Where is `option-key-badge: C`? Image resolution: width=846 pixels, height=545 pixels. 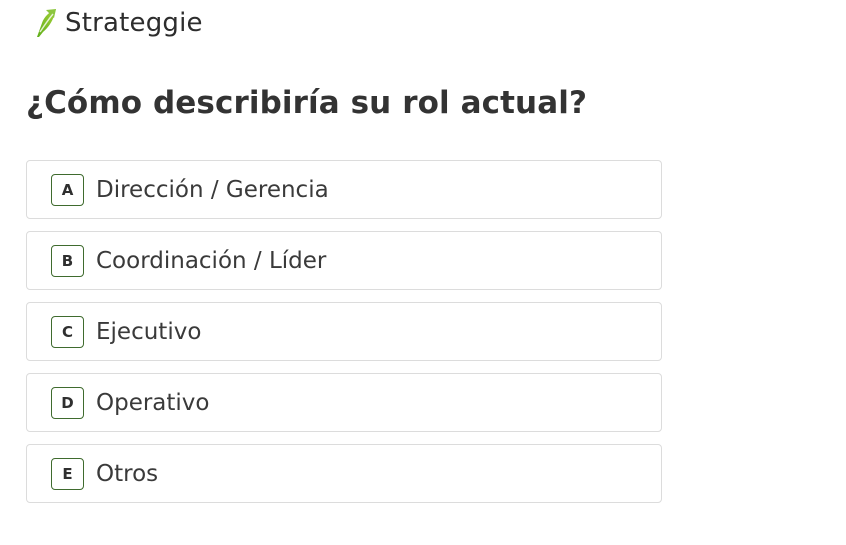
option-key-badge: C is located at coordinates (67, 331).